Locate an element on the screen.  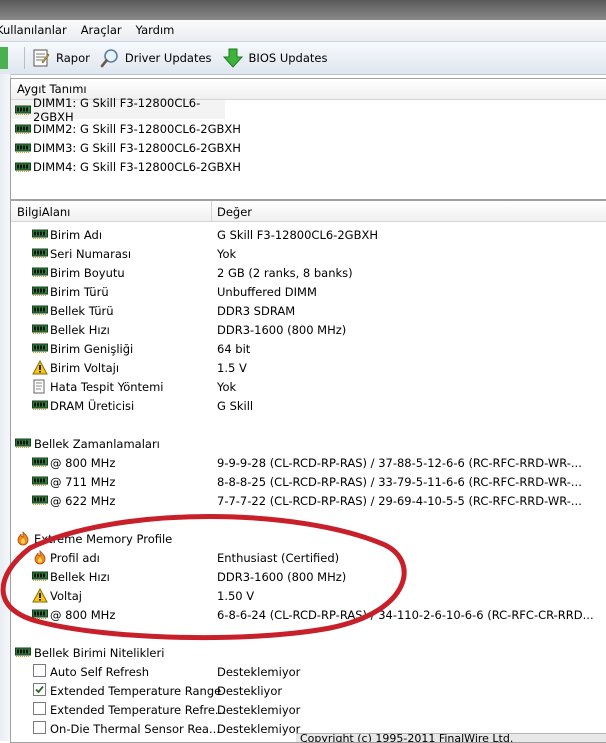
row-value: 1.50 V is located at coordinates (236, 596).